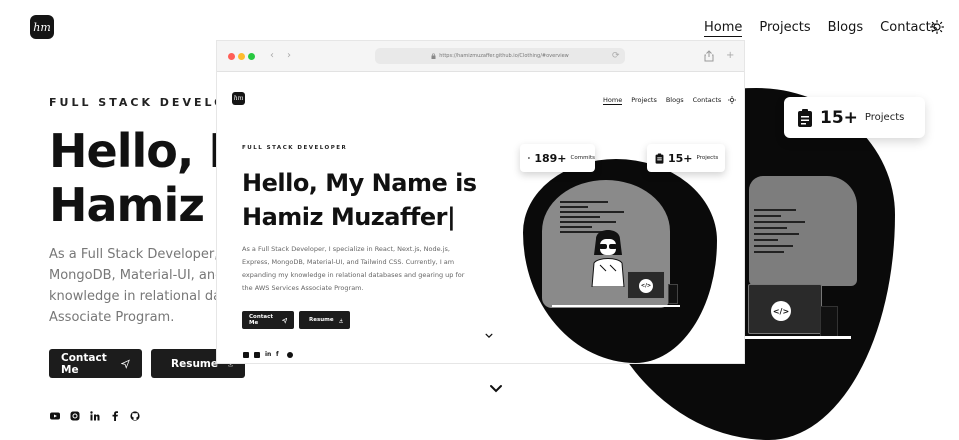  I want to click on heading-line-1: Hello, My Name is, so click(359, 183).